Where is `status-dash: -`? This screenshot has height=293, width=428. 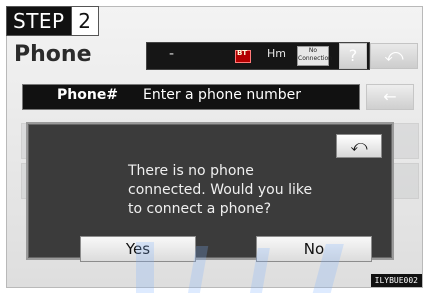 status-dash: - is located at coordinates (172, 54).